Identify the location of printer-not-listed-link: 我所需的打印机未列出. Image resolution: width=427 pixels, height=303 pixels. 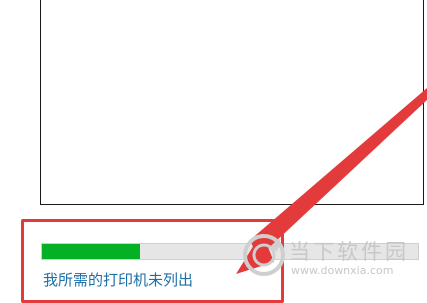
(118, 280).